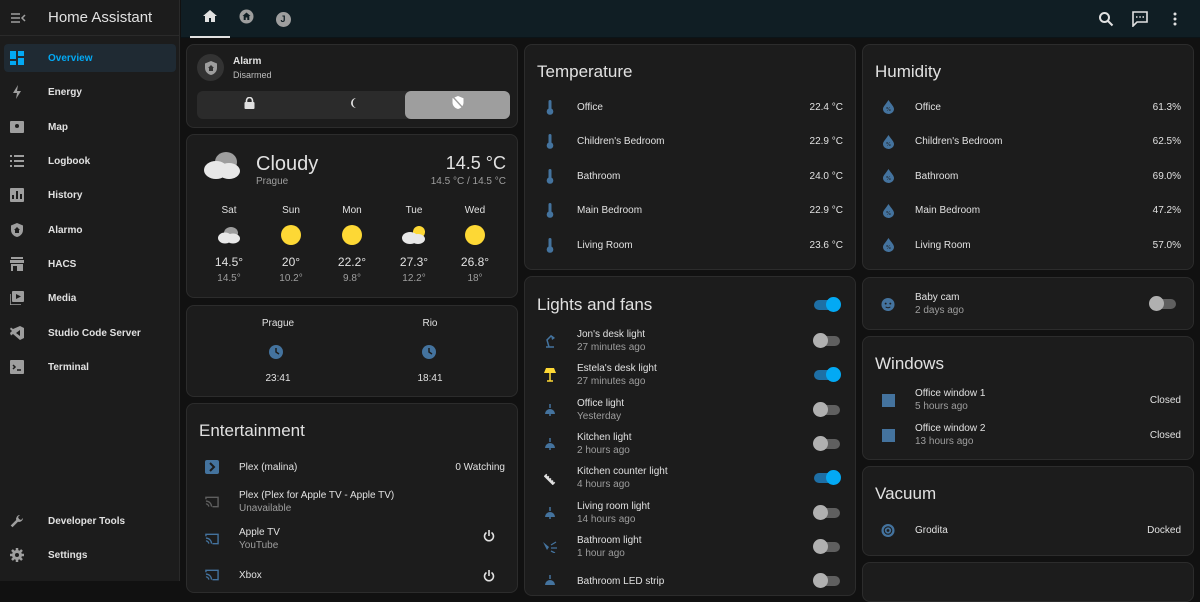 Image resolution: width=1200 pixels, height=602 pixels. I want to click on light-row: Kitchen light 2 hours ago, so click(690, 444).